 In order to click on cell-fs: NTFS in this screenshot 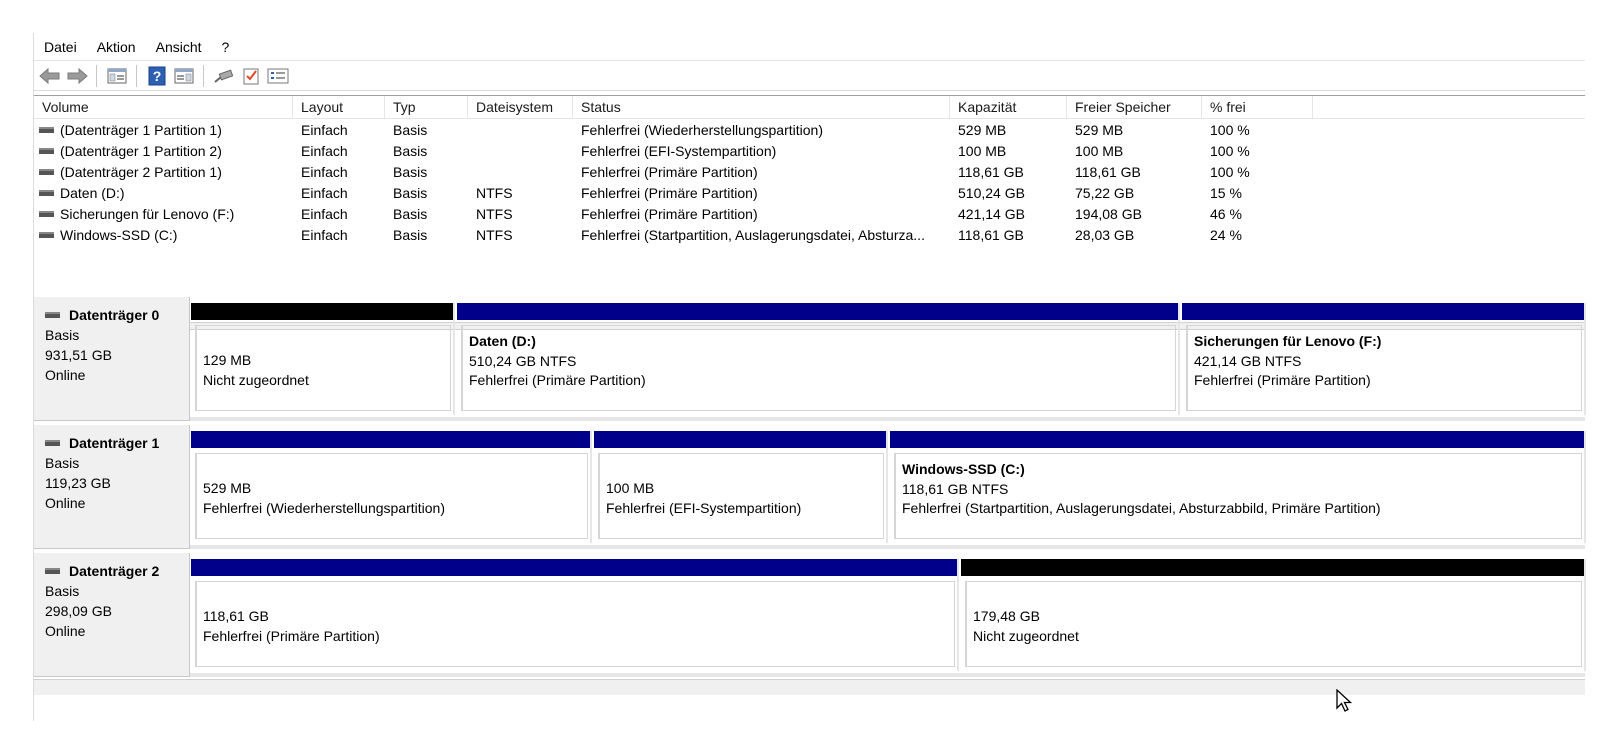, I will do `click(494, 192)`.